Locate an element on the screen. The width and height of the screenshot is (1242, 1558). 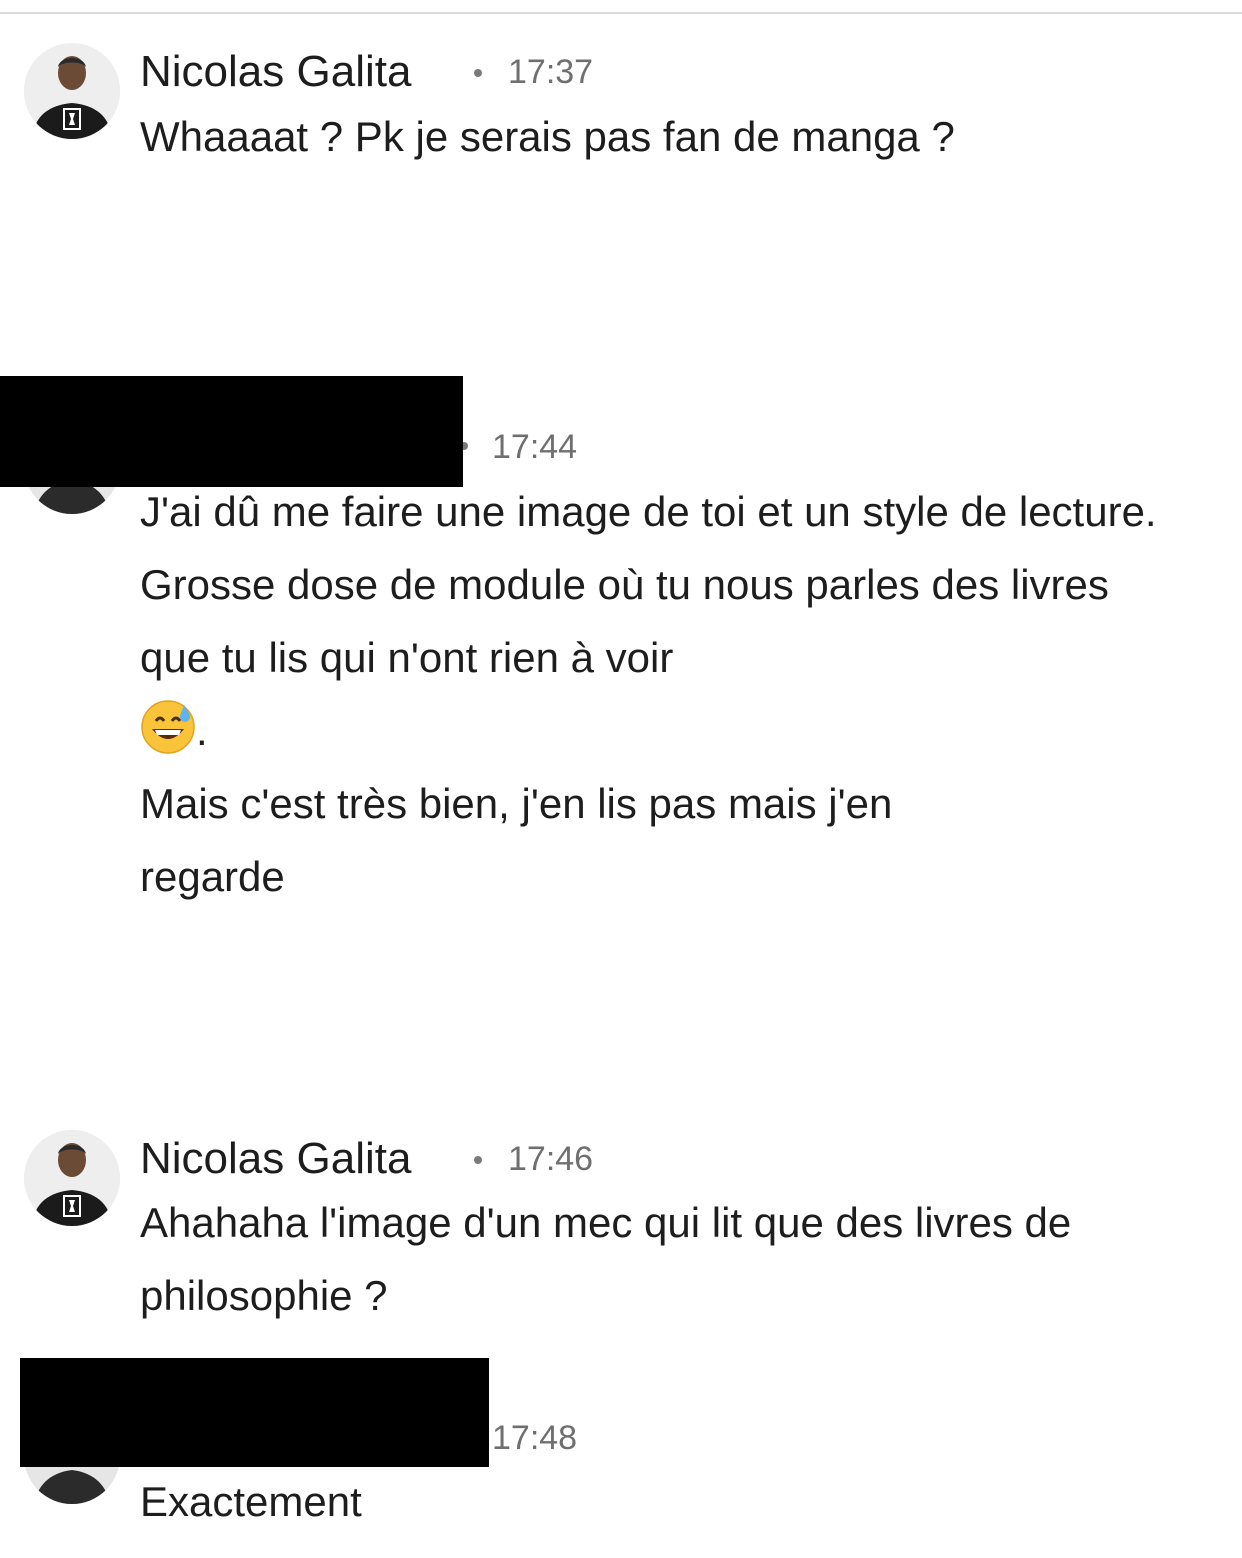
redaction-block is located at coordinates (254, 1412).